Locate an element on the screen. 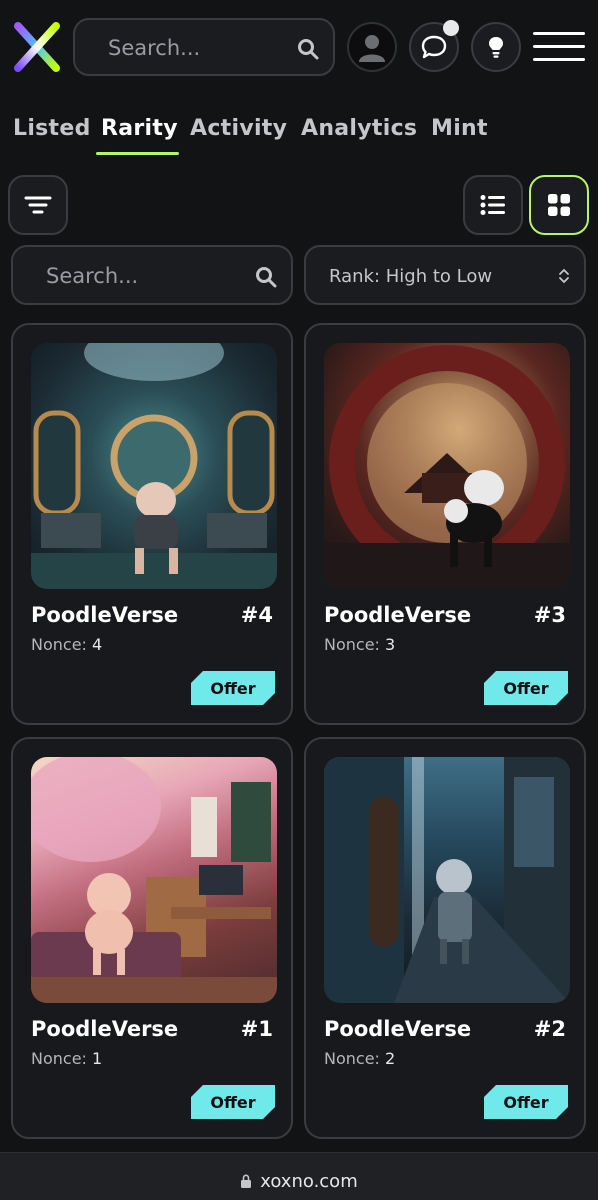 This screenshot has height=1200, width=598. tab-rarity: Rarity is located at coordinates (139, 128).